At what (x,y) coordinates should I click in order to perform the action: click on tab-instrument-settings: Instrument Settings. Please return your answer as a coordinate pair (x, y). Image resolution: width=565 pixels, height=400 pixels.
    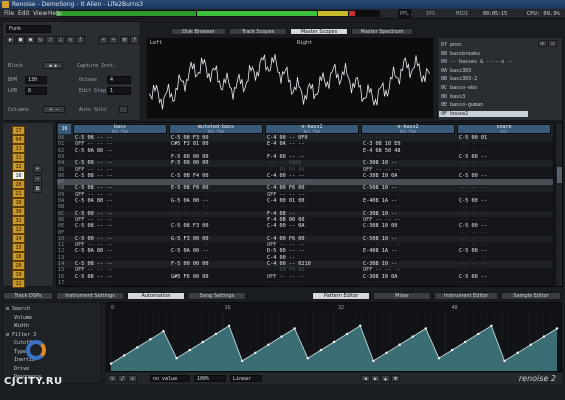
    Looking at the image, I should click on (90, 296).